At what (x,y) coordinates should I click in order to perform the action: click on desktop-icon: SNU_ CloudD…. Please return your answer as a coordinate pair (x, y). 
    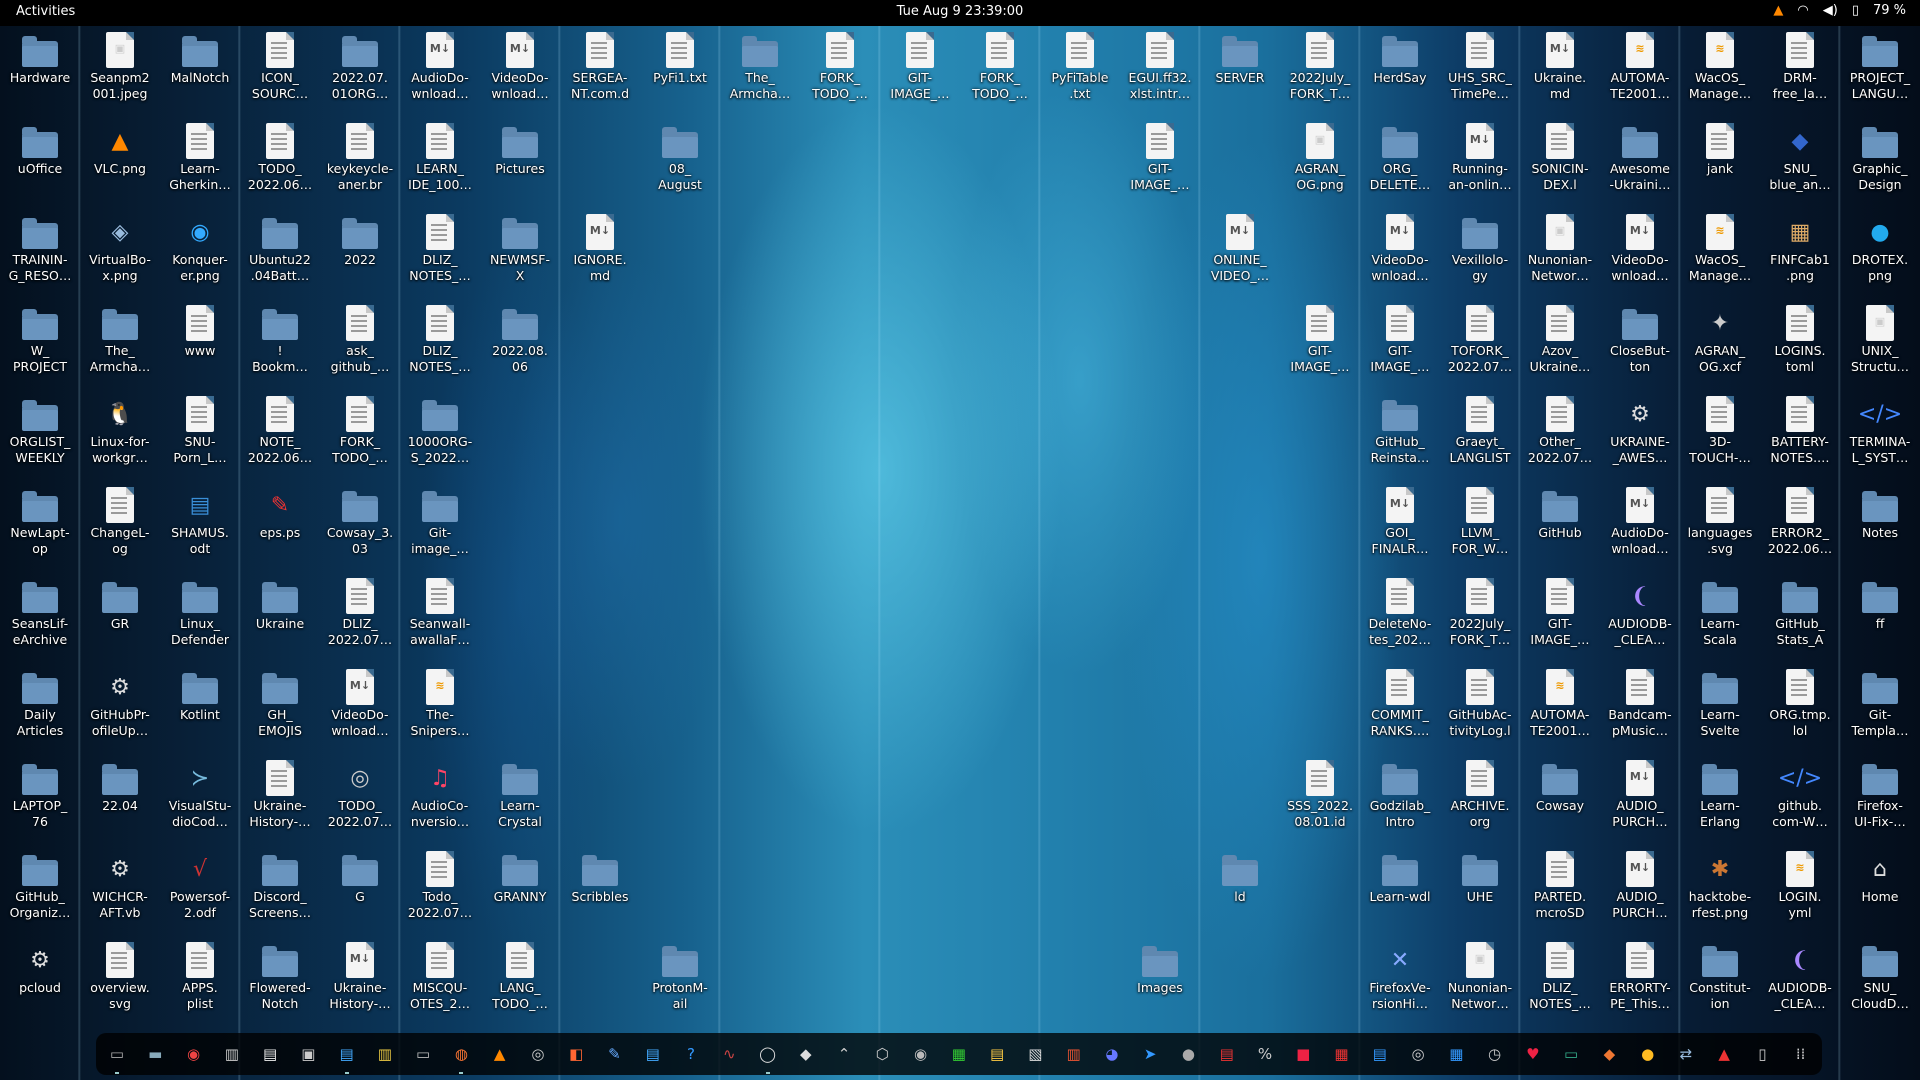
    Looking at the image, I should click on (1880, 983).